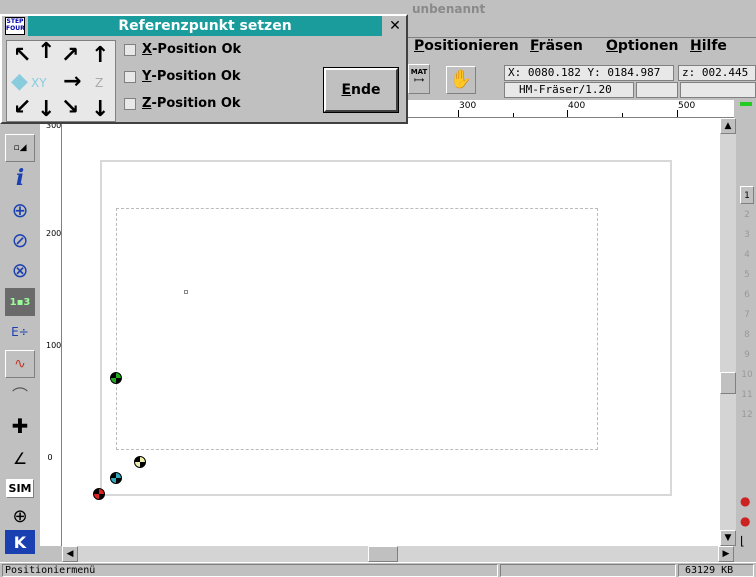 This screenshot has height=577, width=756. I want to click on arrow-up-button: ↑, so click(46, 52).